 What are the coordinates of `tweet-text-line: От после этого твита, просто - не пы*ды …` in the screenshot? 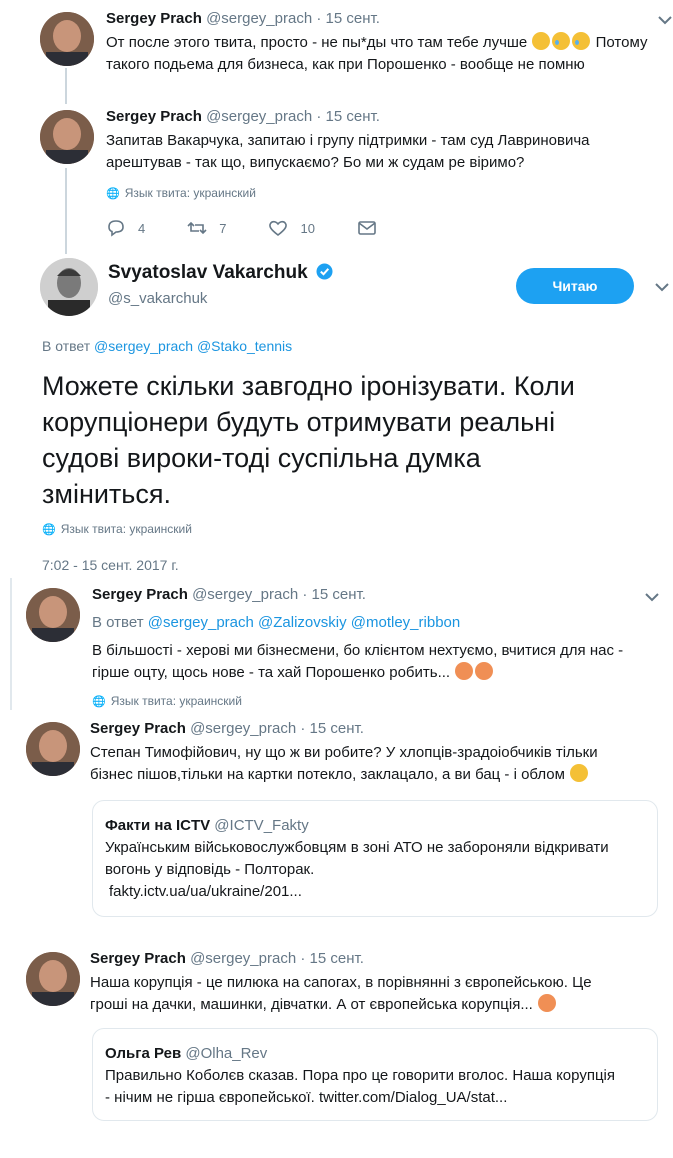 It's located at (317, 42).